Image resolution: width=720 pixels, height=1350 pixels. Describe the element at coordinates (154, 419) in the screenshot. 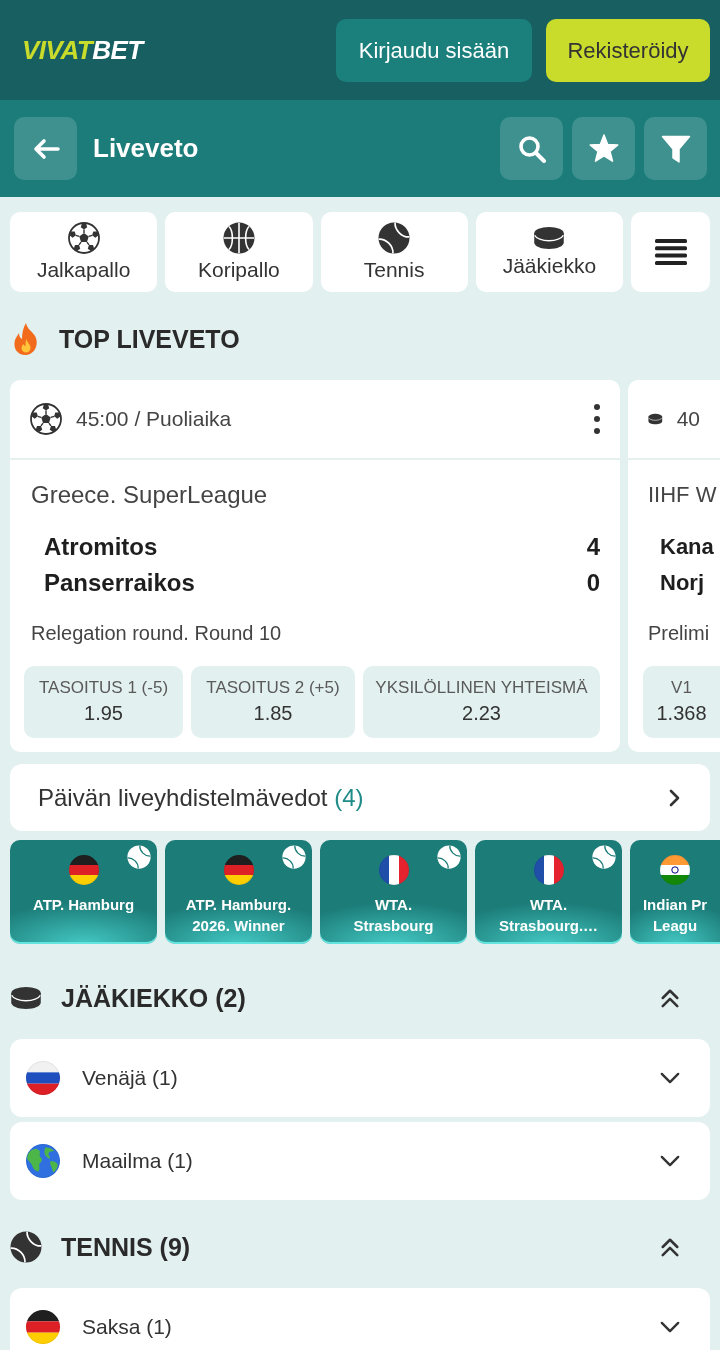

I see `match-time: 45:00 / Puoliaika` at that location.